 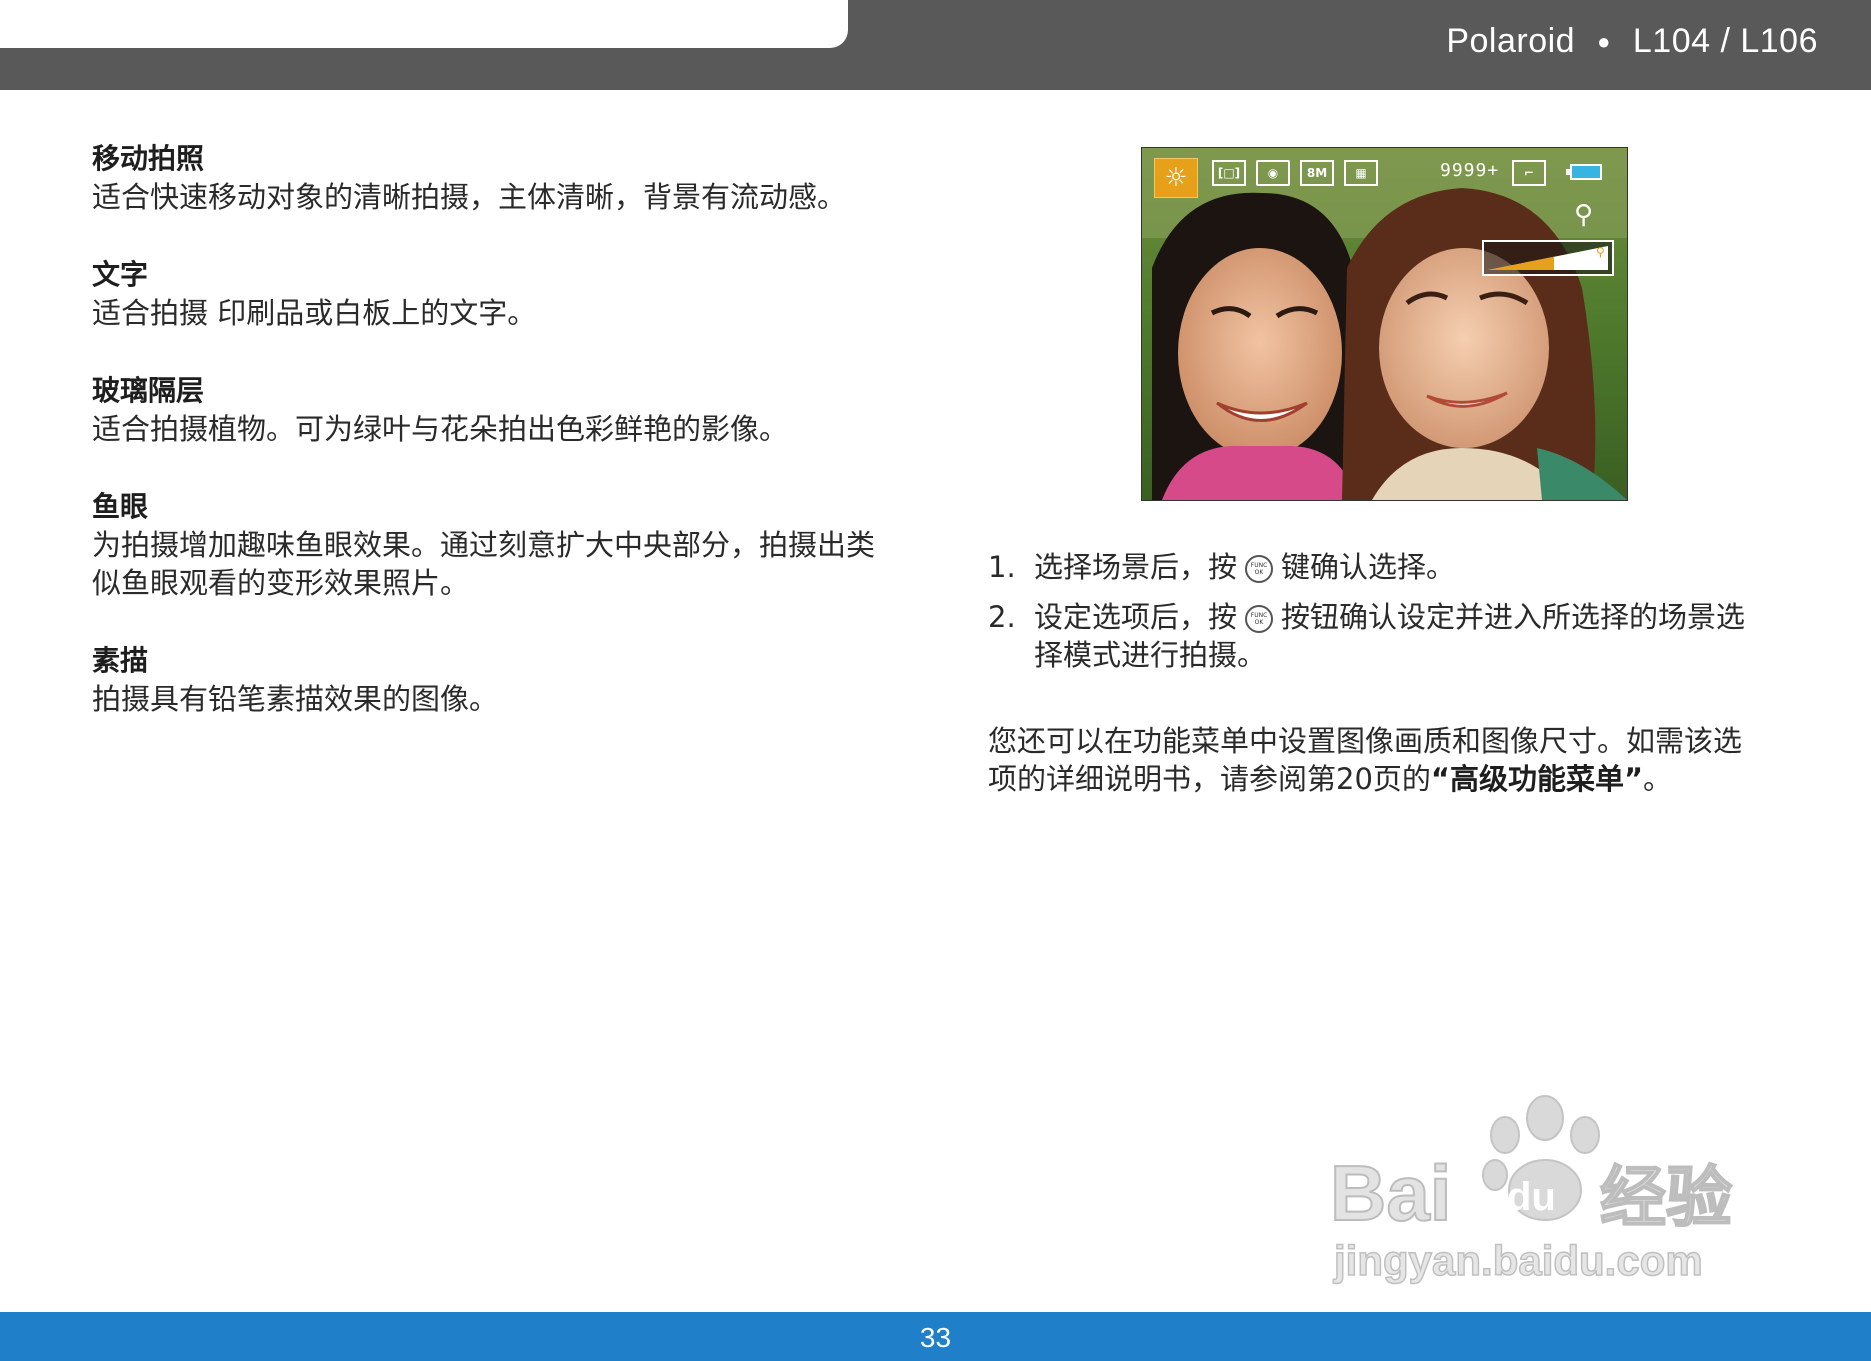 I want to click on metering-icon: ◉, so click(x=1273, y=173).